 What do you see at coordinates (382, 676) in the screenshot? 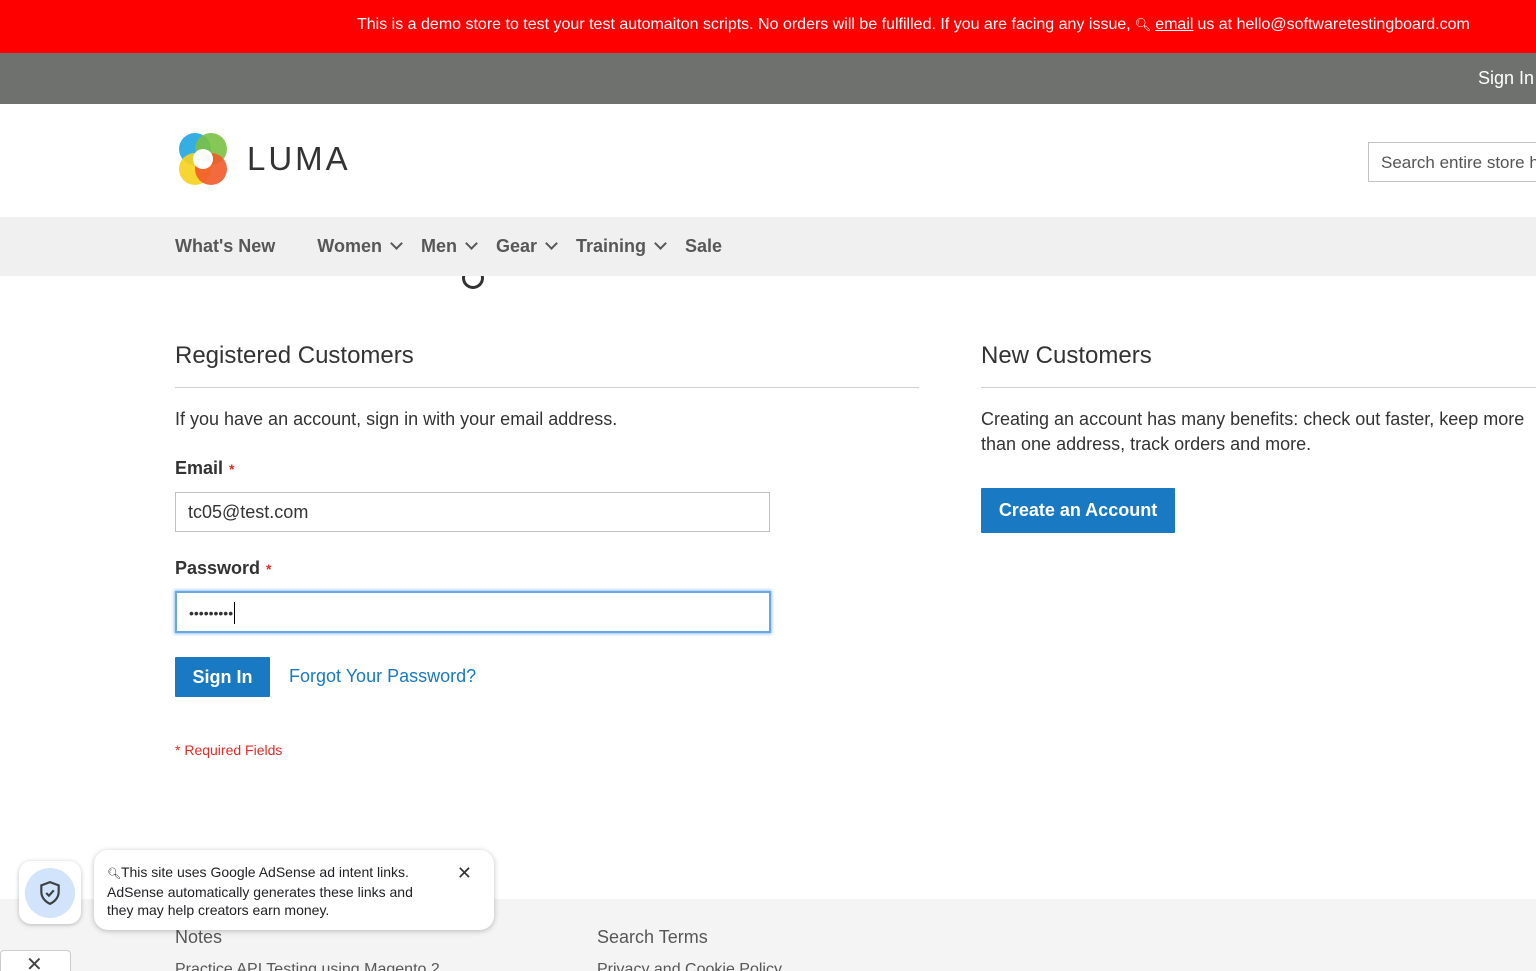
I see `forgot-password-link: Forgot Your Password?` at bounding box center [382, 676].